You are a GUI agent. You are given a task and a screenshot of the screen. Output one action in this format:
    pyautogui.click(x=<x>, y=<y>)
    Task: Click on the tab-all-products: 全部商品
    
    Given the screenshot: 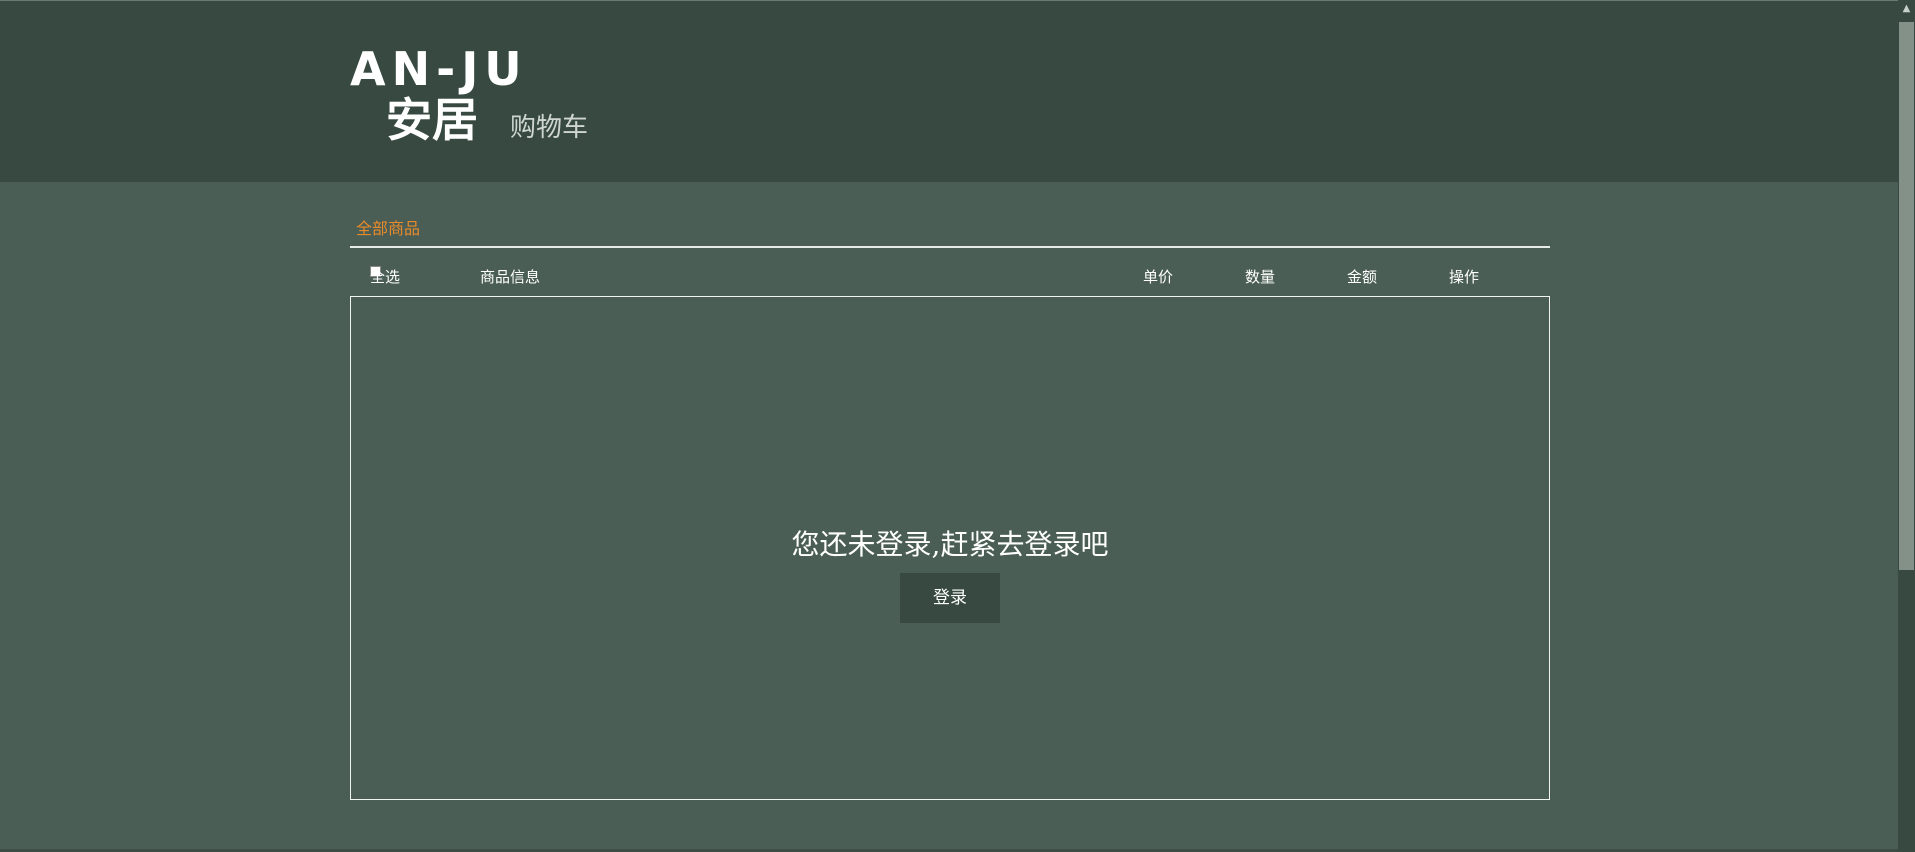 What is the action you would take?
    pyautogui.click(x=388, y=227)
    